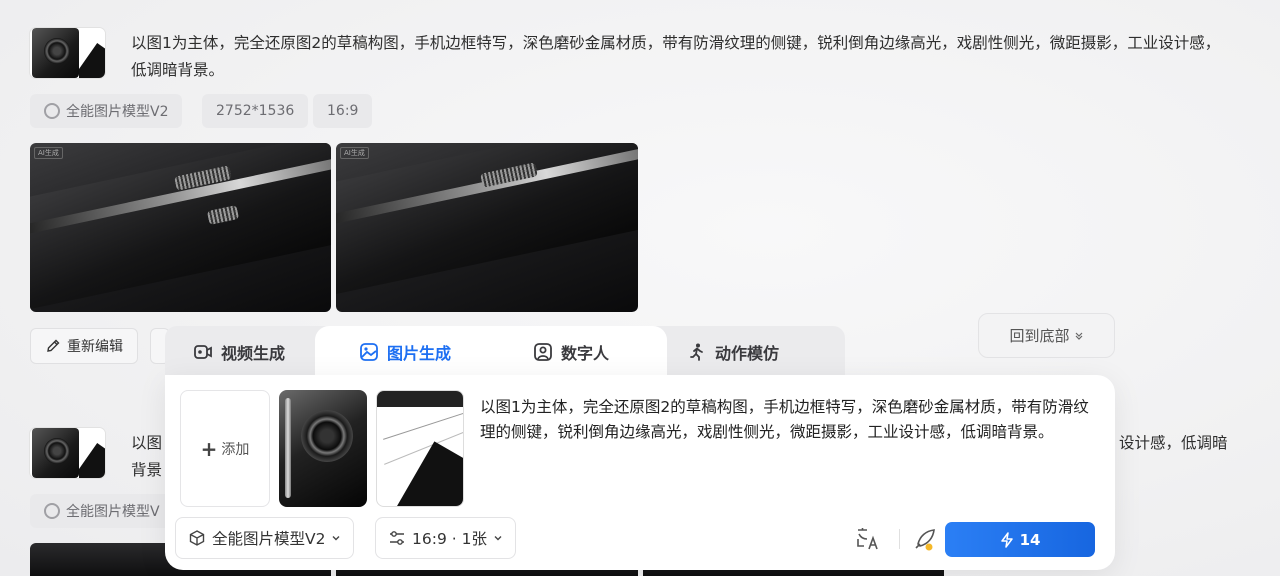  Describe the element at coordinates (147, 470) in the screenshot. I see `item2-prompt-head2: 背景` at that location.